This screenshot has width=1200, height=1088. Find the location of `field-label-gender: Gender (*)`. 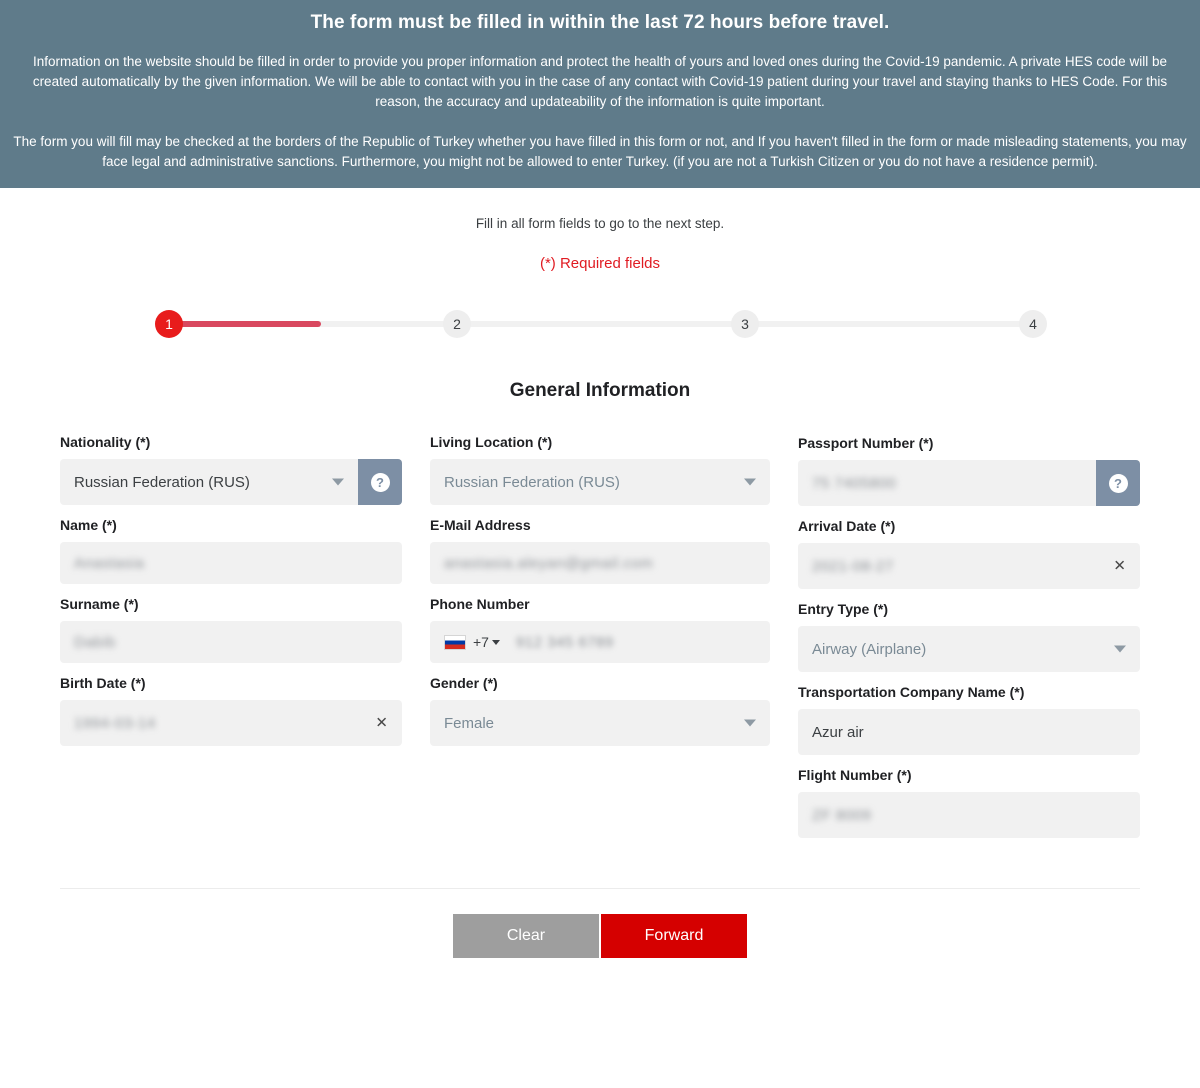

field-label-gender: Gender (*) is located at coordinates (464, 683).